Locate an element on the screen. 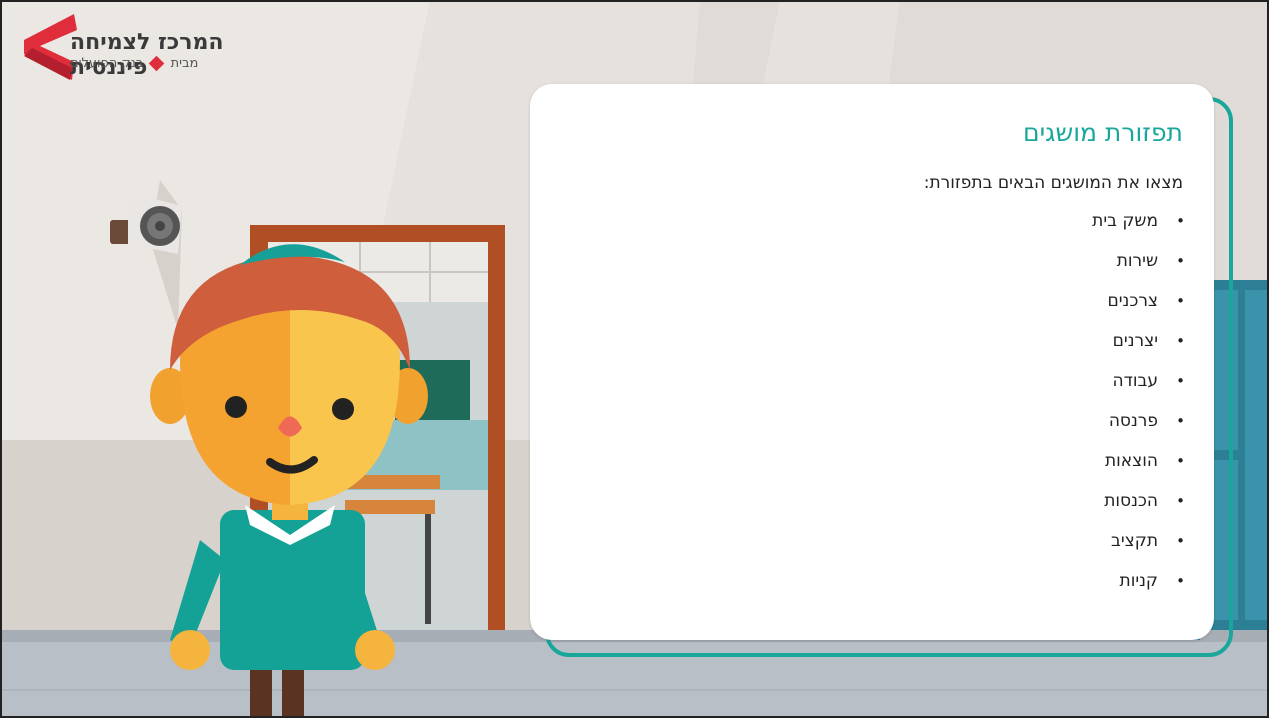 The image size is (1269, 718). term-label: צרכנים is located at coordinates (1132, 301).